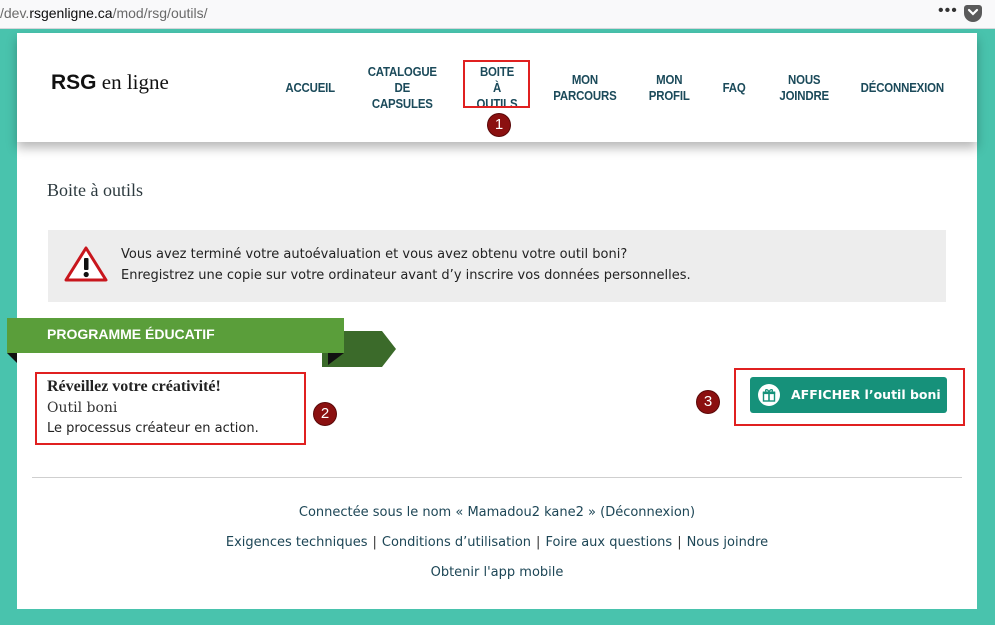  Describe the element at coordinates (769, 395) in the screenshot. I see `gift-icon` at that location.